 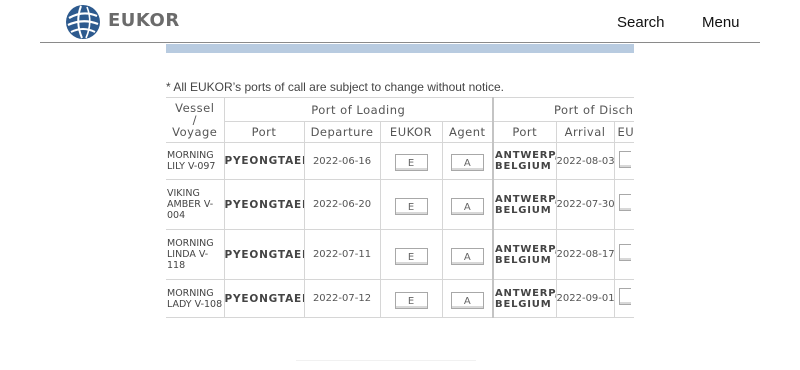 What do you see at coordinates (641, 22) in the screenshot?
I see `search-link: Search` at bounding box center [641, 22].